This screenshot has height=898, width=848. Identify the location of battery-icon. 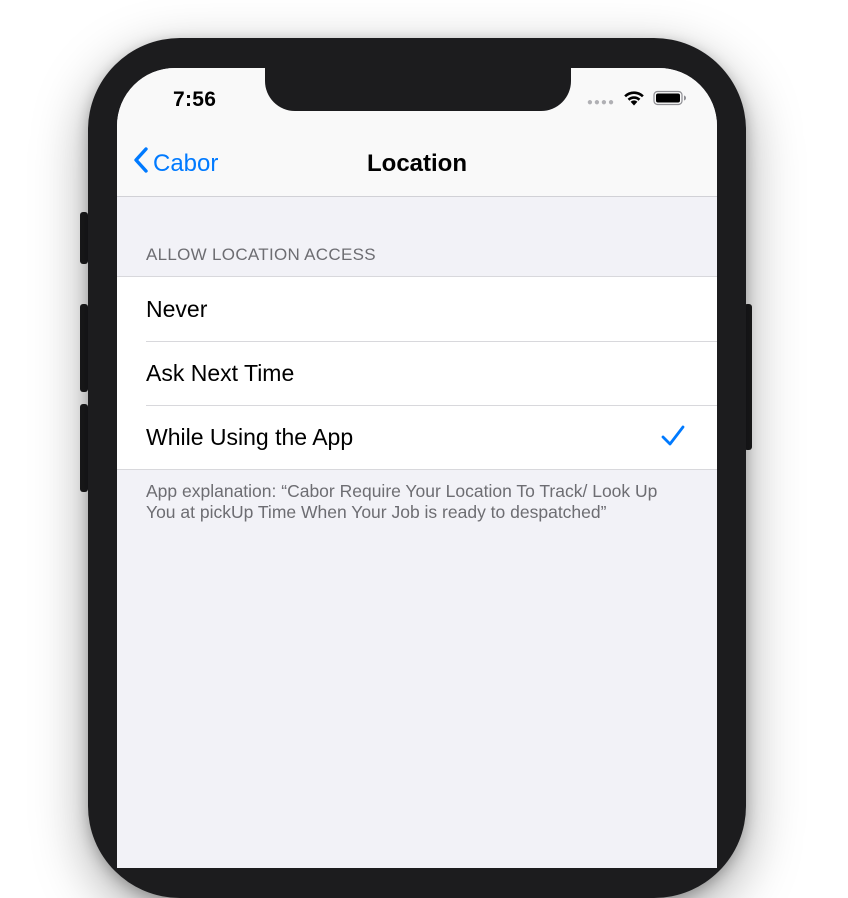
(670, 100).